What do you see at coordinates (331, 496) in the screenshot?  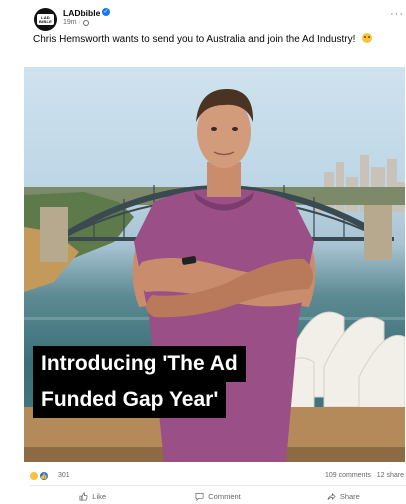 I see `share-arrow-icon` at bounding box center [331, 496].